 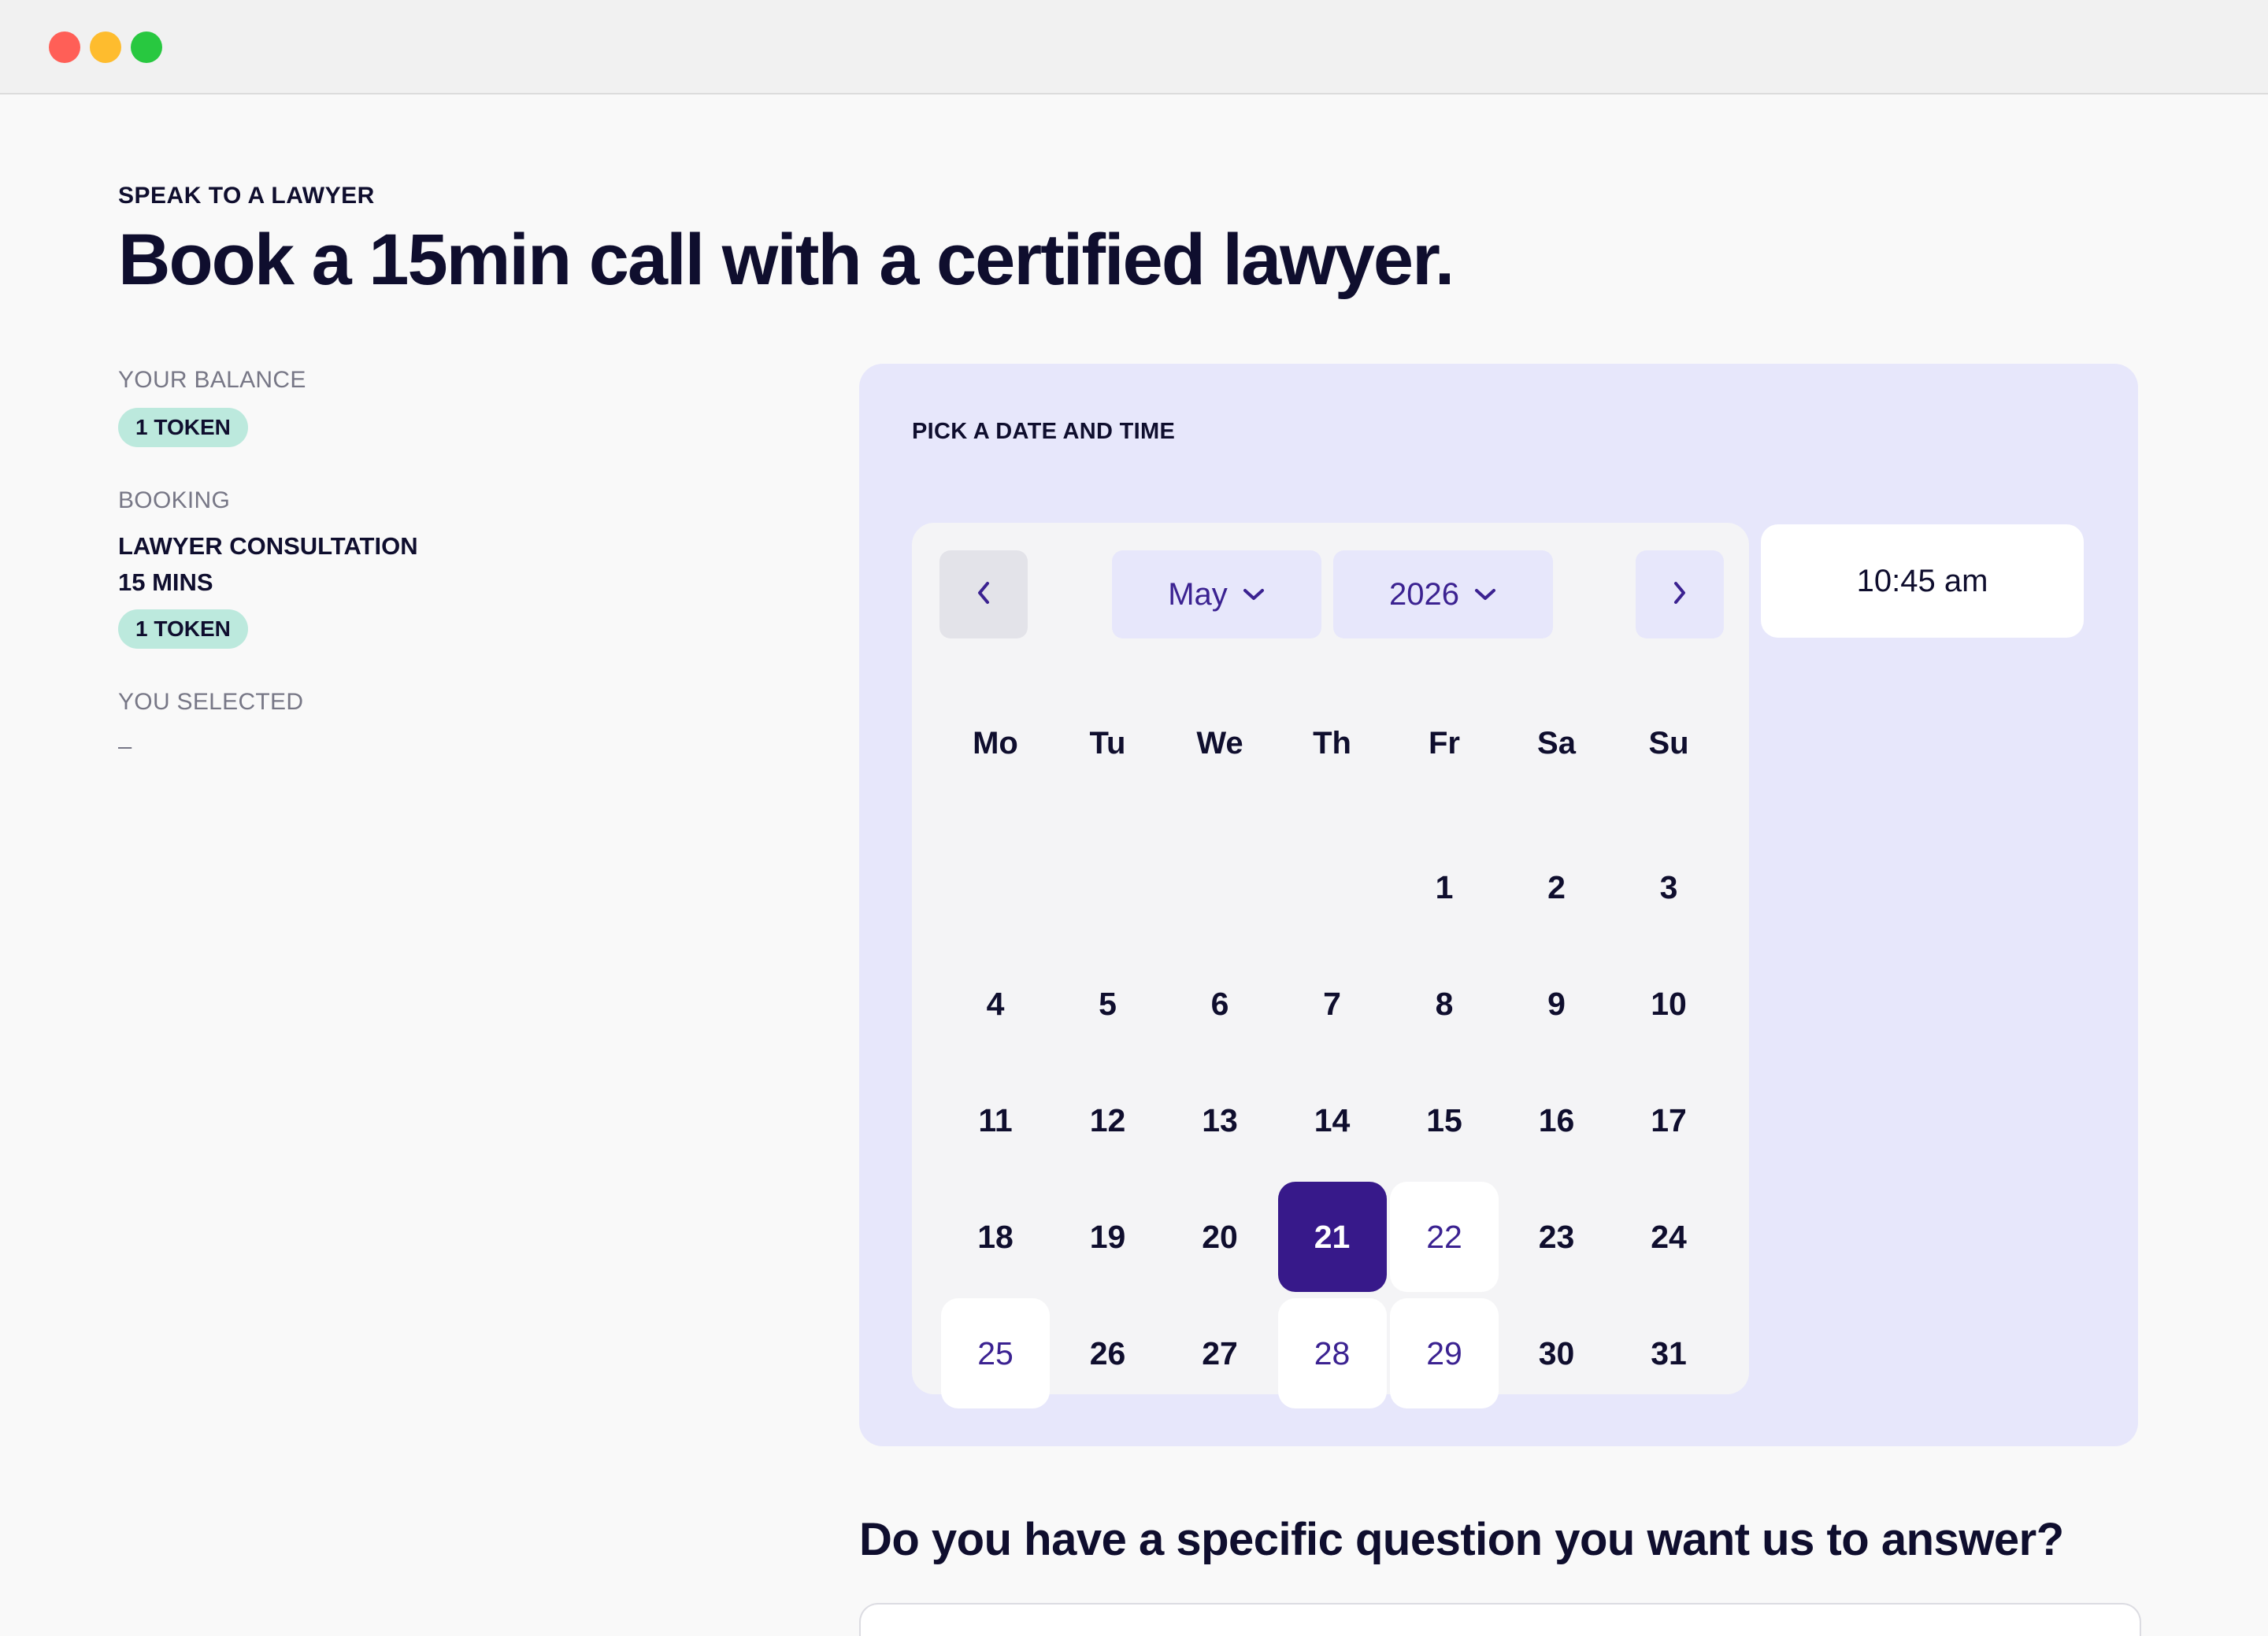 What do you see at coordinates (1444, 1237) in the screenshot?
I see `calendar-day-available: 22` at bounding box center [1444, 1237].